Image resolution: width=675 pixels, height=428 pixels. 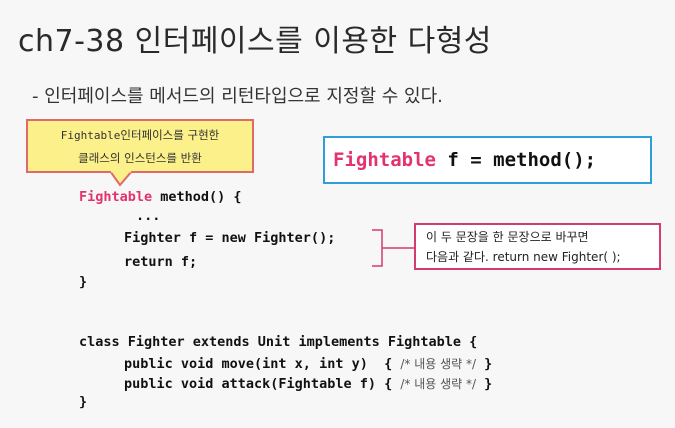 I want to click on signature-type: Fightable, so click(x=384, y=160).